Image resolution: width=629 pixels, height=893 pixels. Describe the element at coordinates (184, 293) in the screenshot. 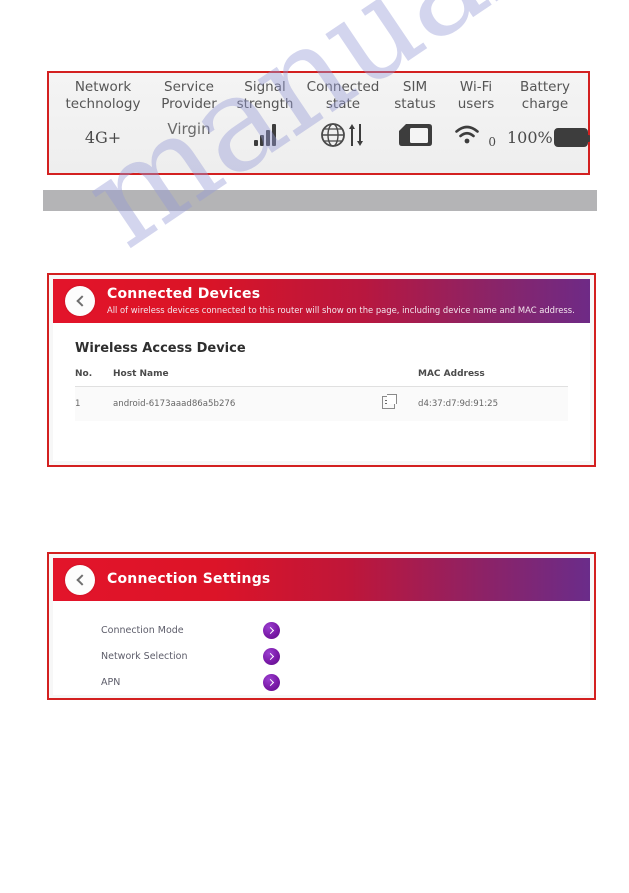

I see `connected-devices-title: Connected Devices` at that location.